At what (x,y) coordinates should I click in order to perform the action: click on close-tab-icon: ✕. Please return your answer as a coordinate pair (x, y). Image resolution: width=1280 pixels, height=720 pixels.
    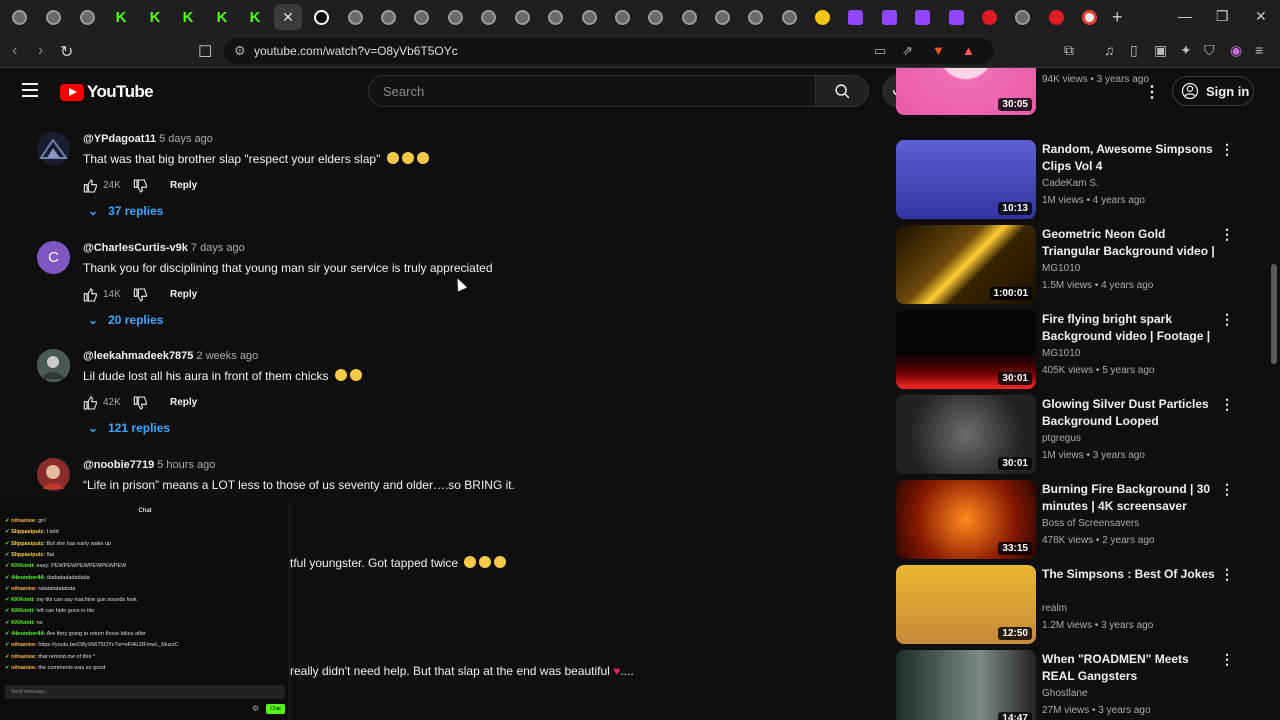
    Looking at the image, I should click on (288, 17).